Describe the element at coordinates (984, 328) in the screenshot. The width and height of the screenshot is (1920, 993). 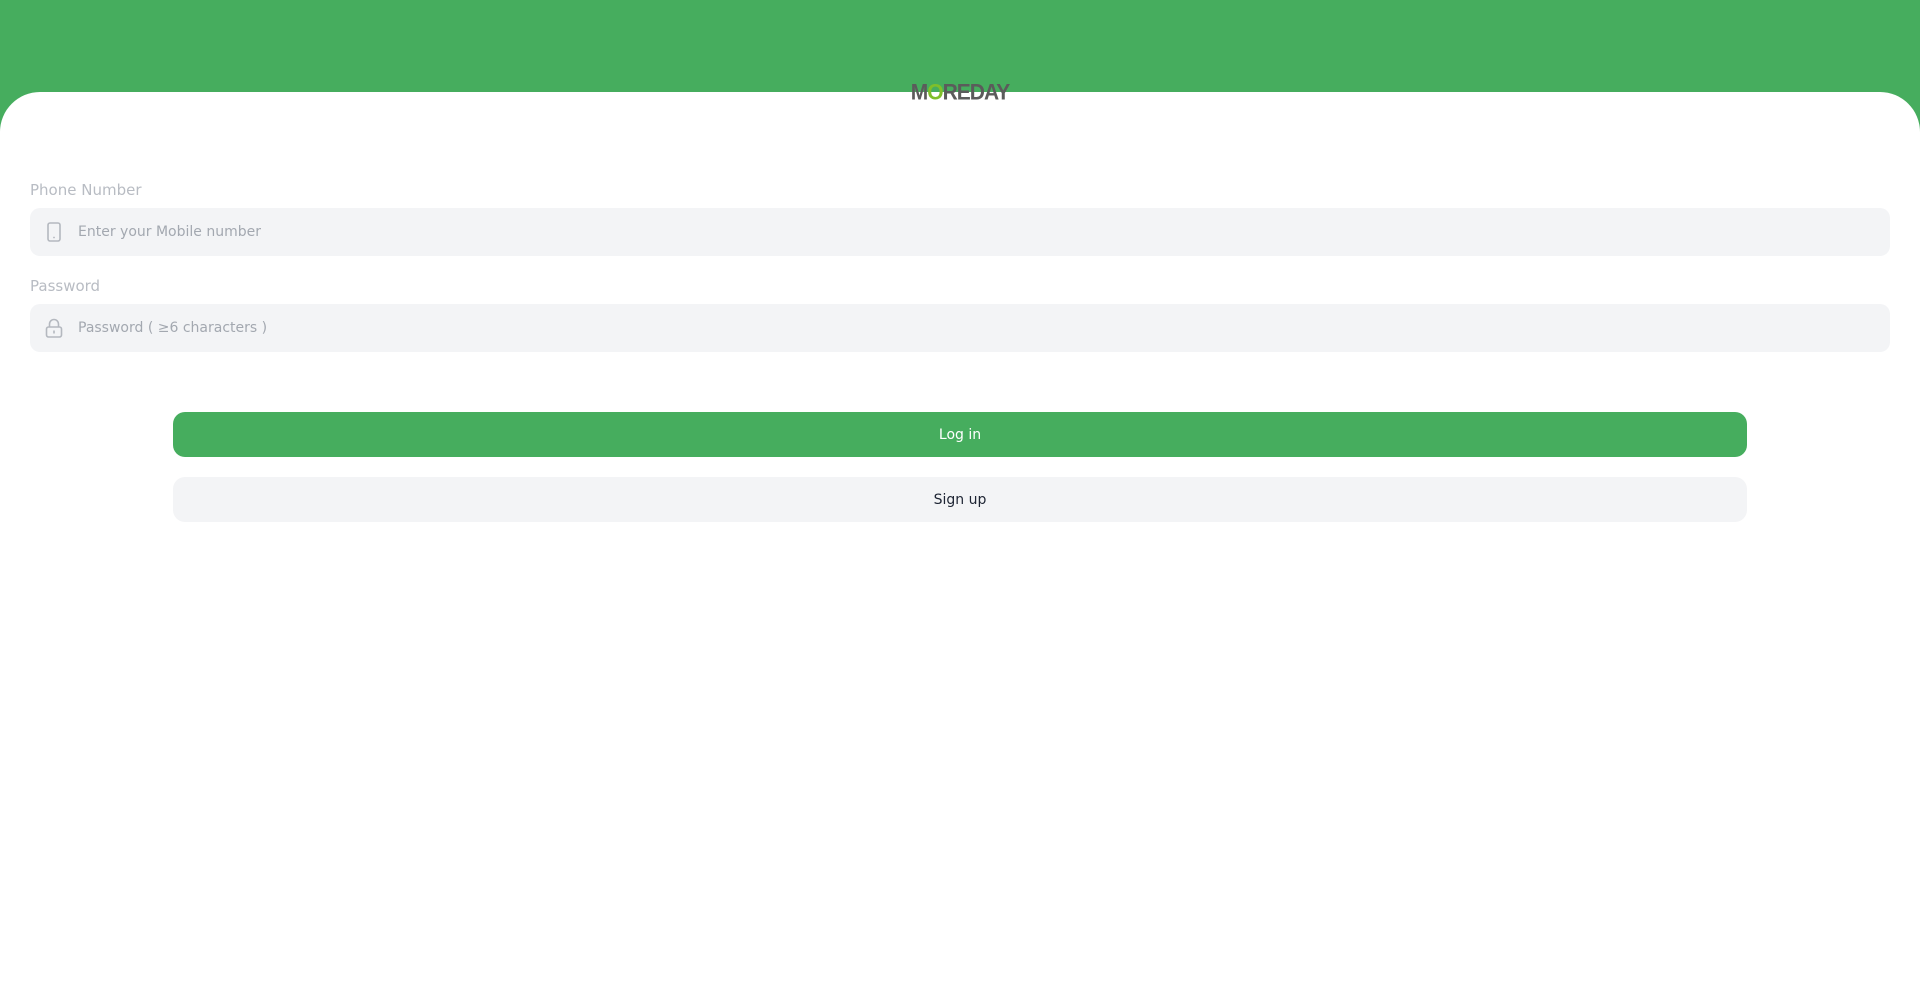
I see `password-input` at that location.